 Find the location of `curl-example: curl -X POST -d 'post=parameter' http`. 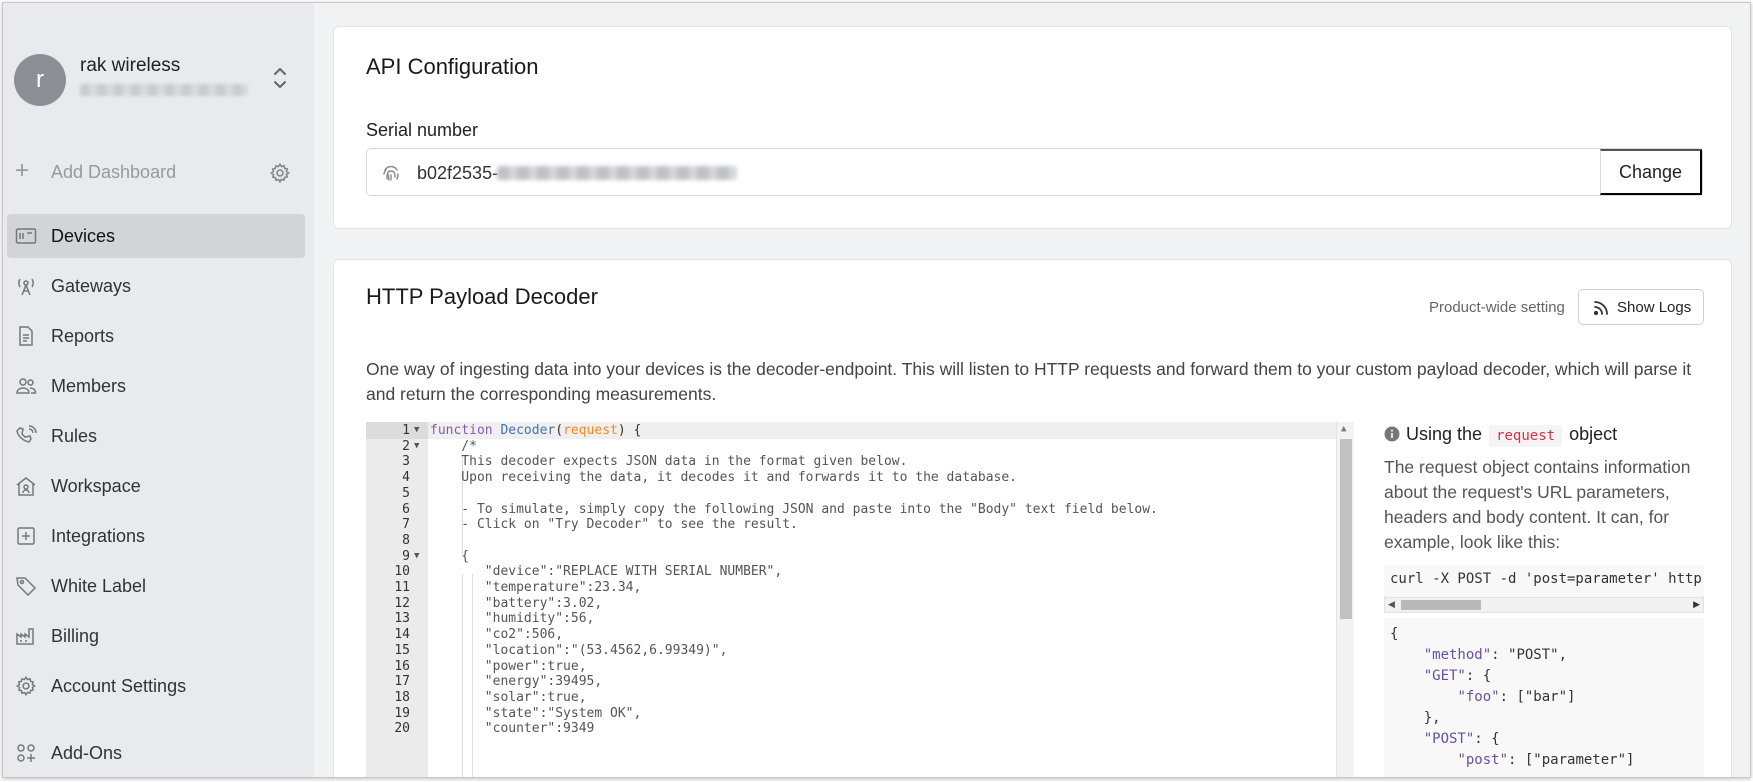

curl-example: curl -X POST -d 'post=parameter' http is located at coordinates (1544, 581).